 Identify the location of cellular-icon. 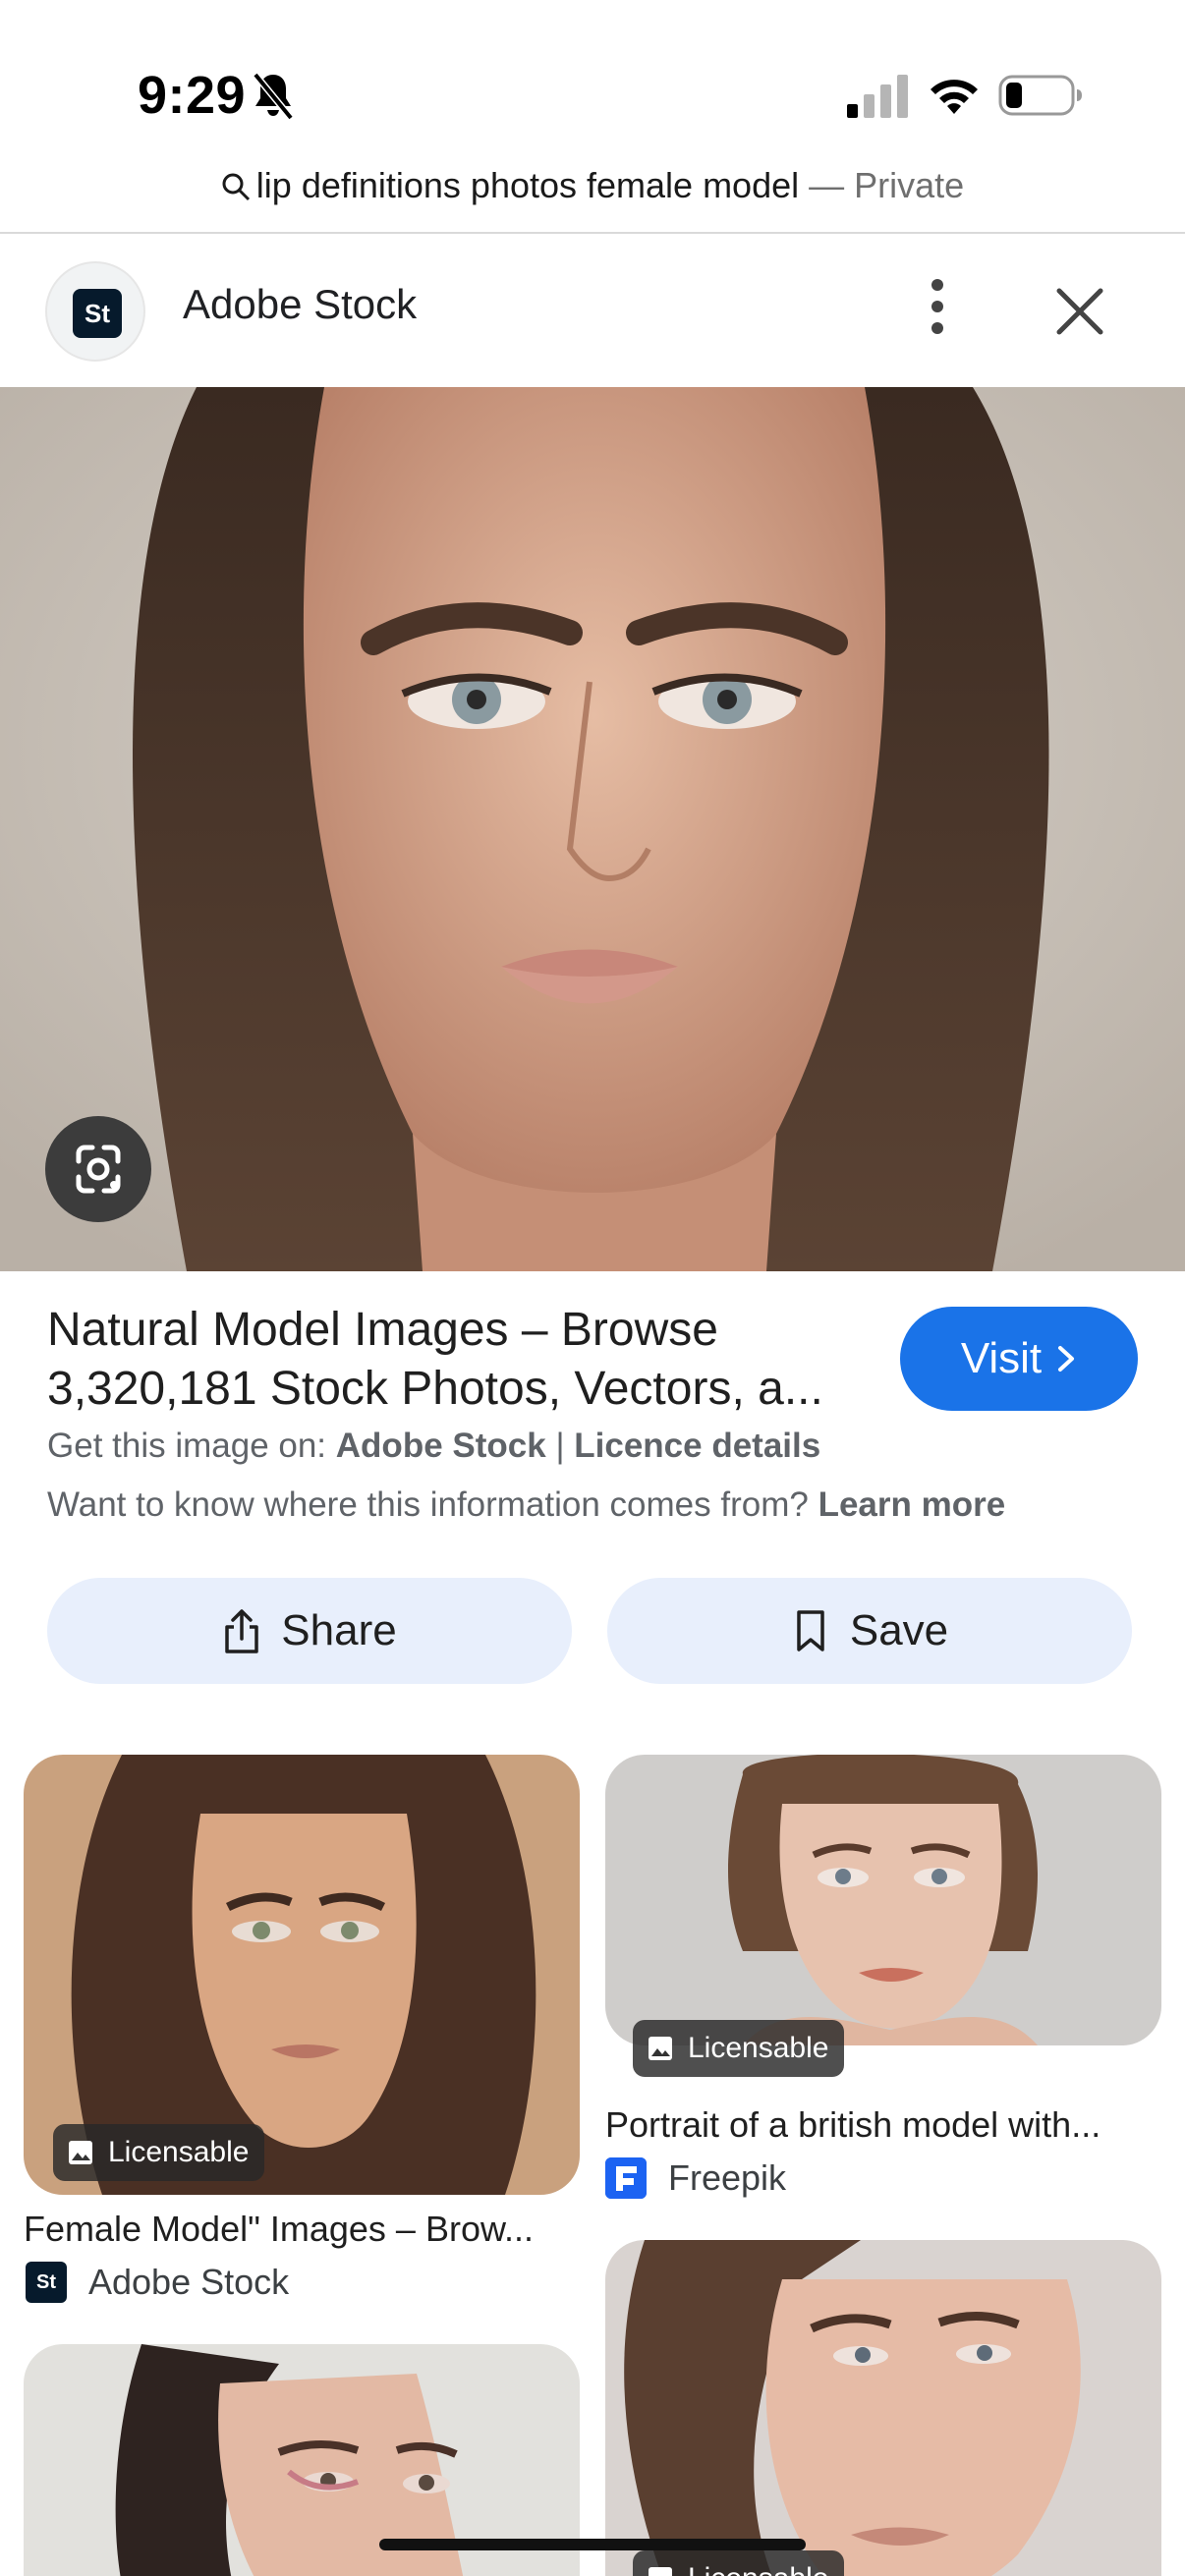
(878, 96).